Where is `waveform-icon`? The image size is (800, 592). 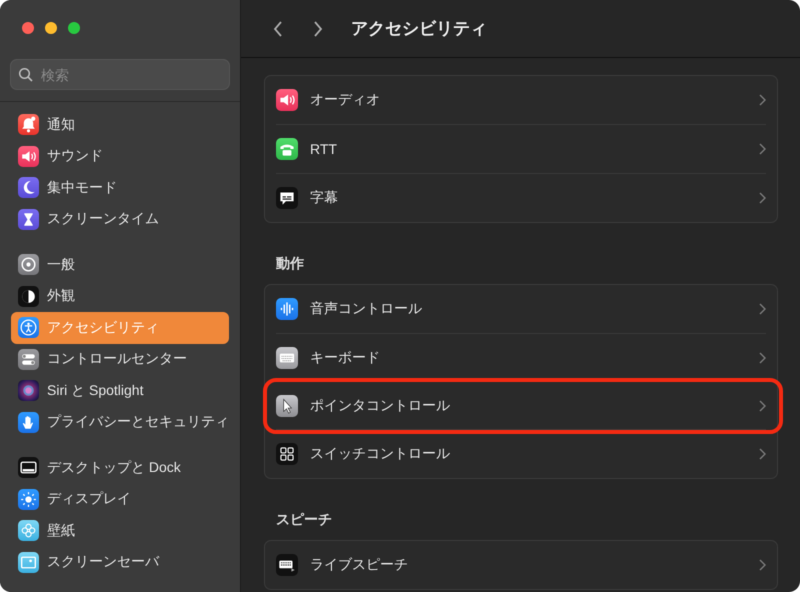
waveform-icon is located at coordinates (287, 309).